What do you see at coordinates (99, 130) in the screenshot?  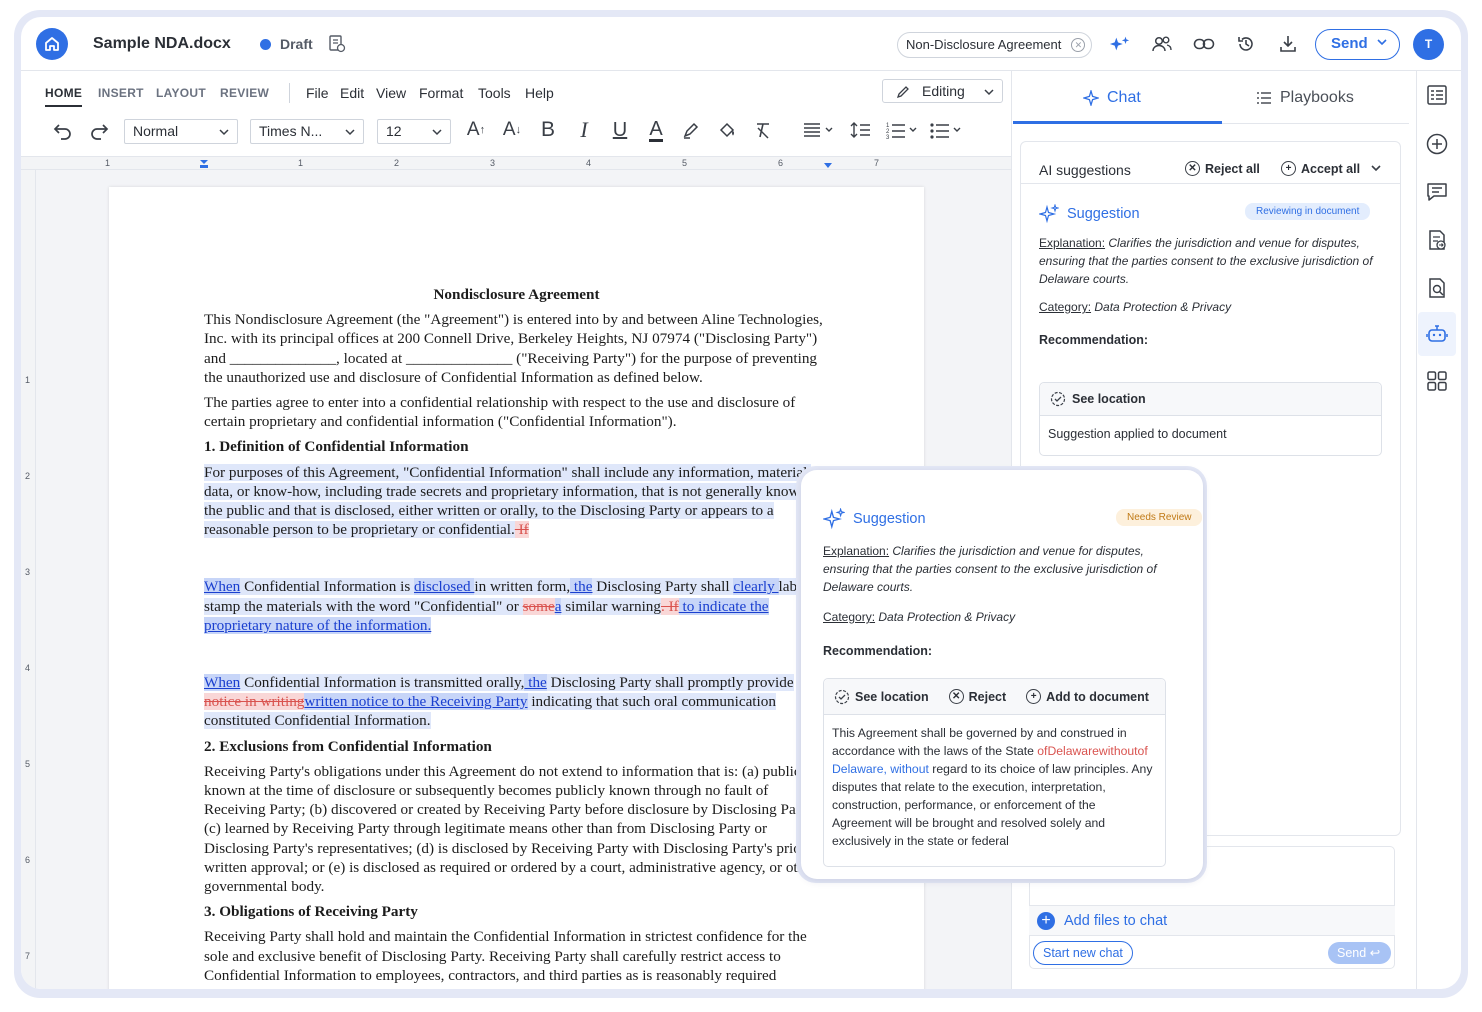 I see `redo-icon` at bounding box center [99, 130].